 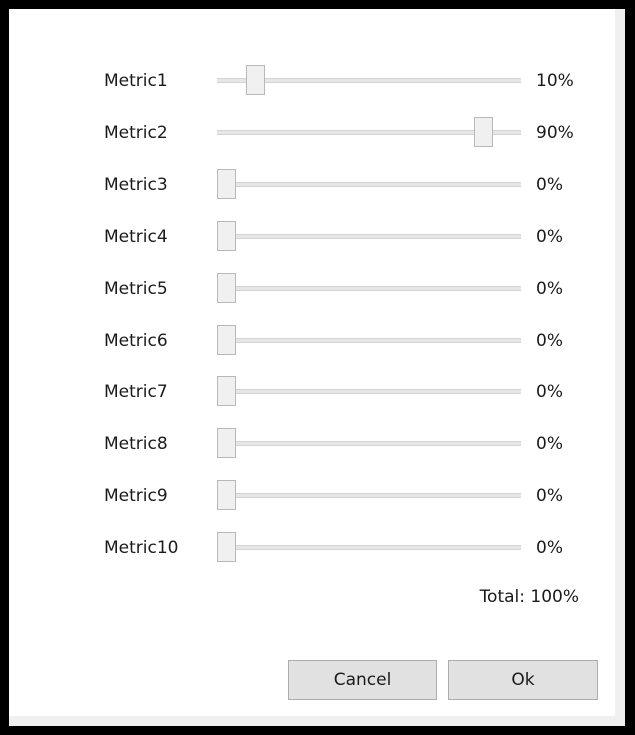 I want to click on metric-value: 10%, so click(x=555, y=81).